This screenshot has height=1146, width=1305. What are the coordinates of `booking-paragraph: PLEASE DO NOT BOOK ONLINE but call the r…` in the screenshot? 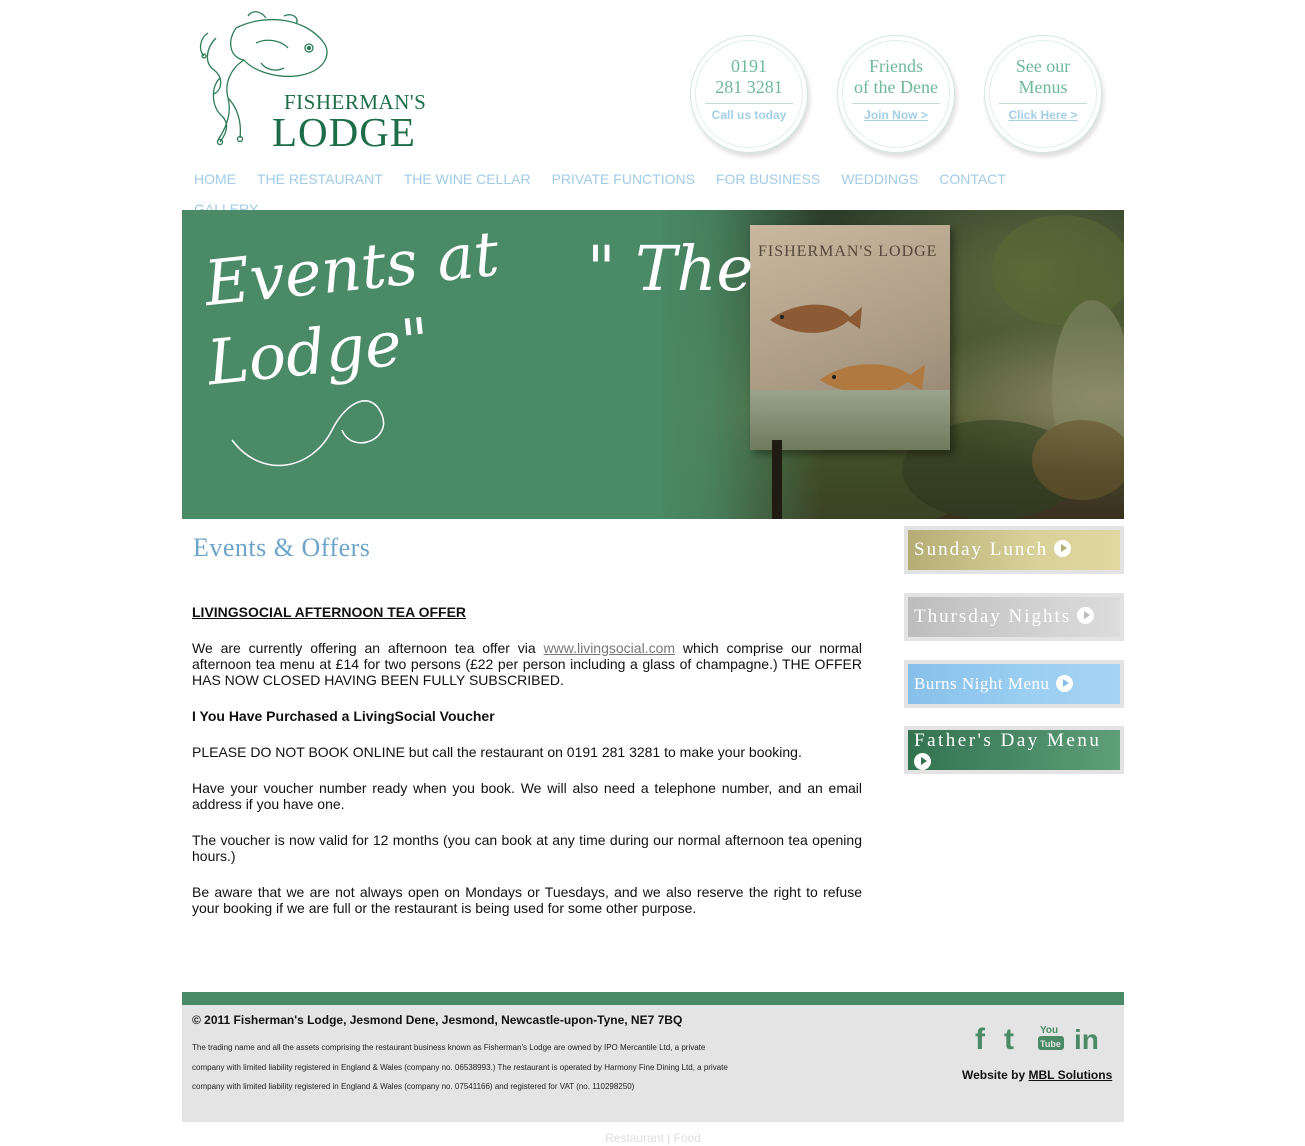 It's located at (497, 752).